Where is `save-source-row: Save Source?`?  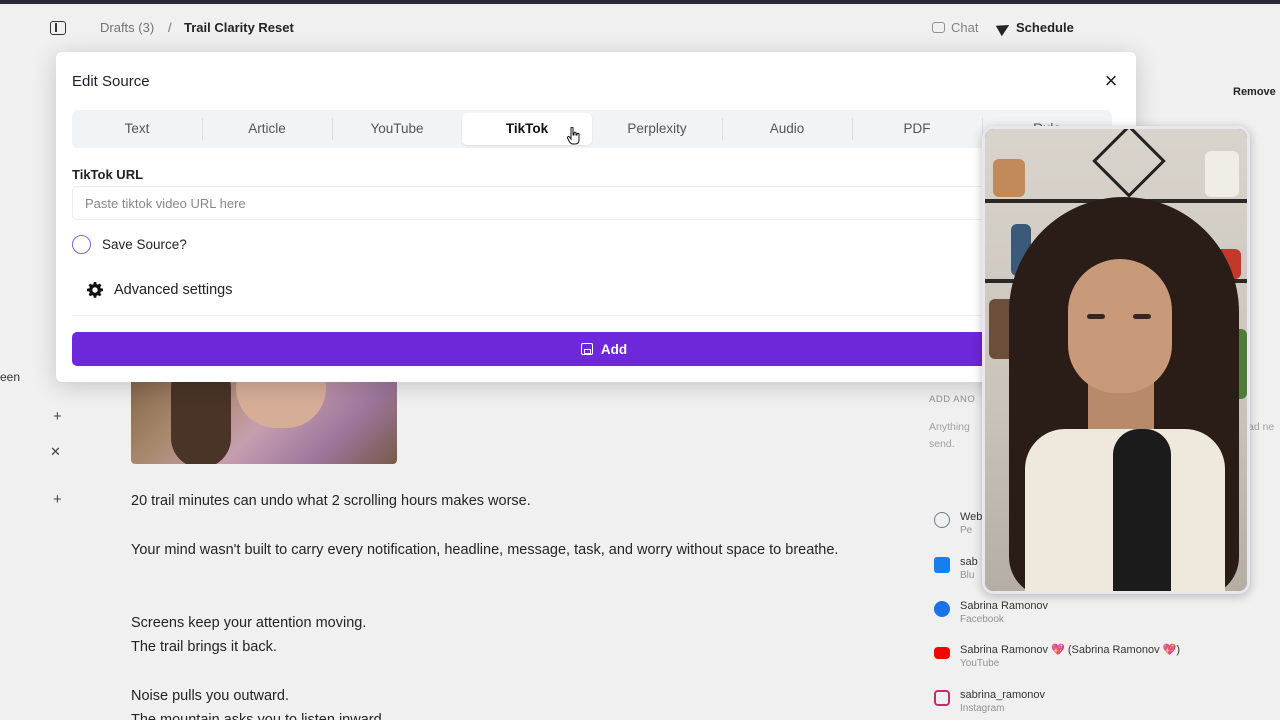 save-source-row: Save Source? is located at coordinates (129, 244).